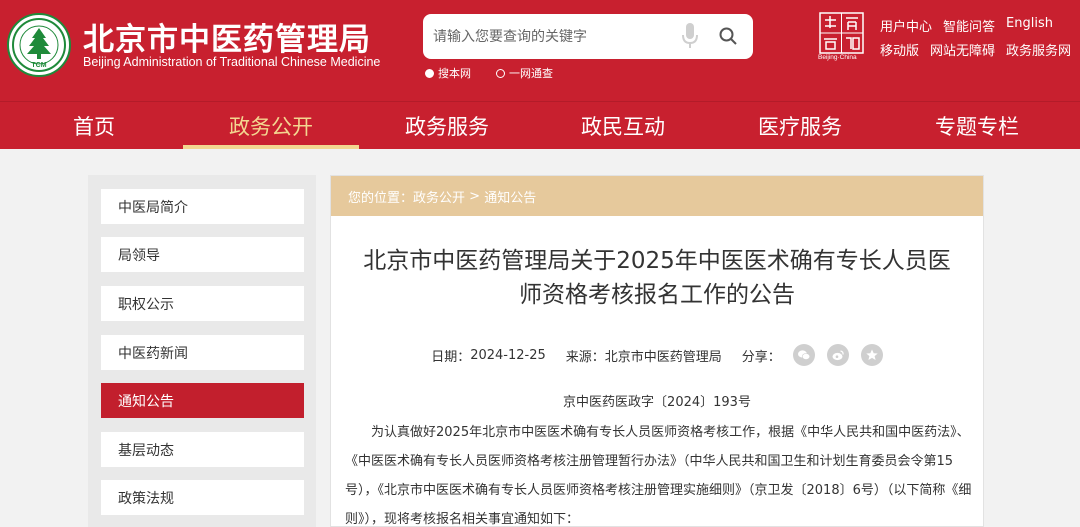 The height and width of the screenshot is (527, 1080). I want to click on sidebar-item-notices: 通知公告, so click(202, 400).